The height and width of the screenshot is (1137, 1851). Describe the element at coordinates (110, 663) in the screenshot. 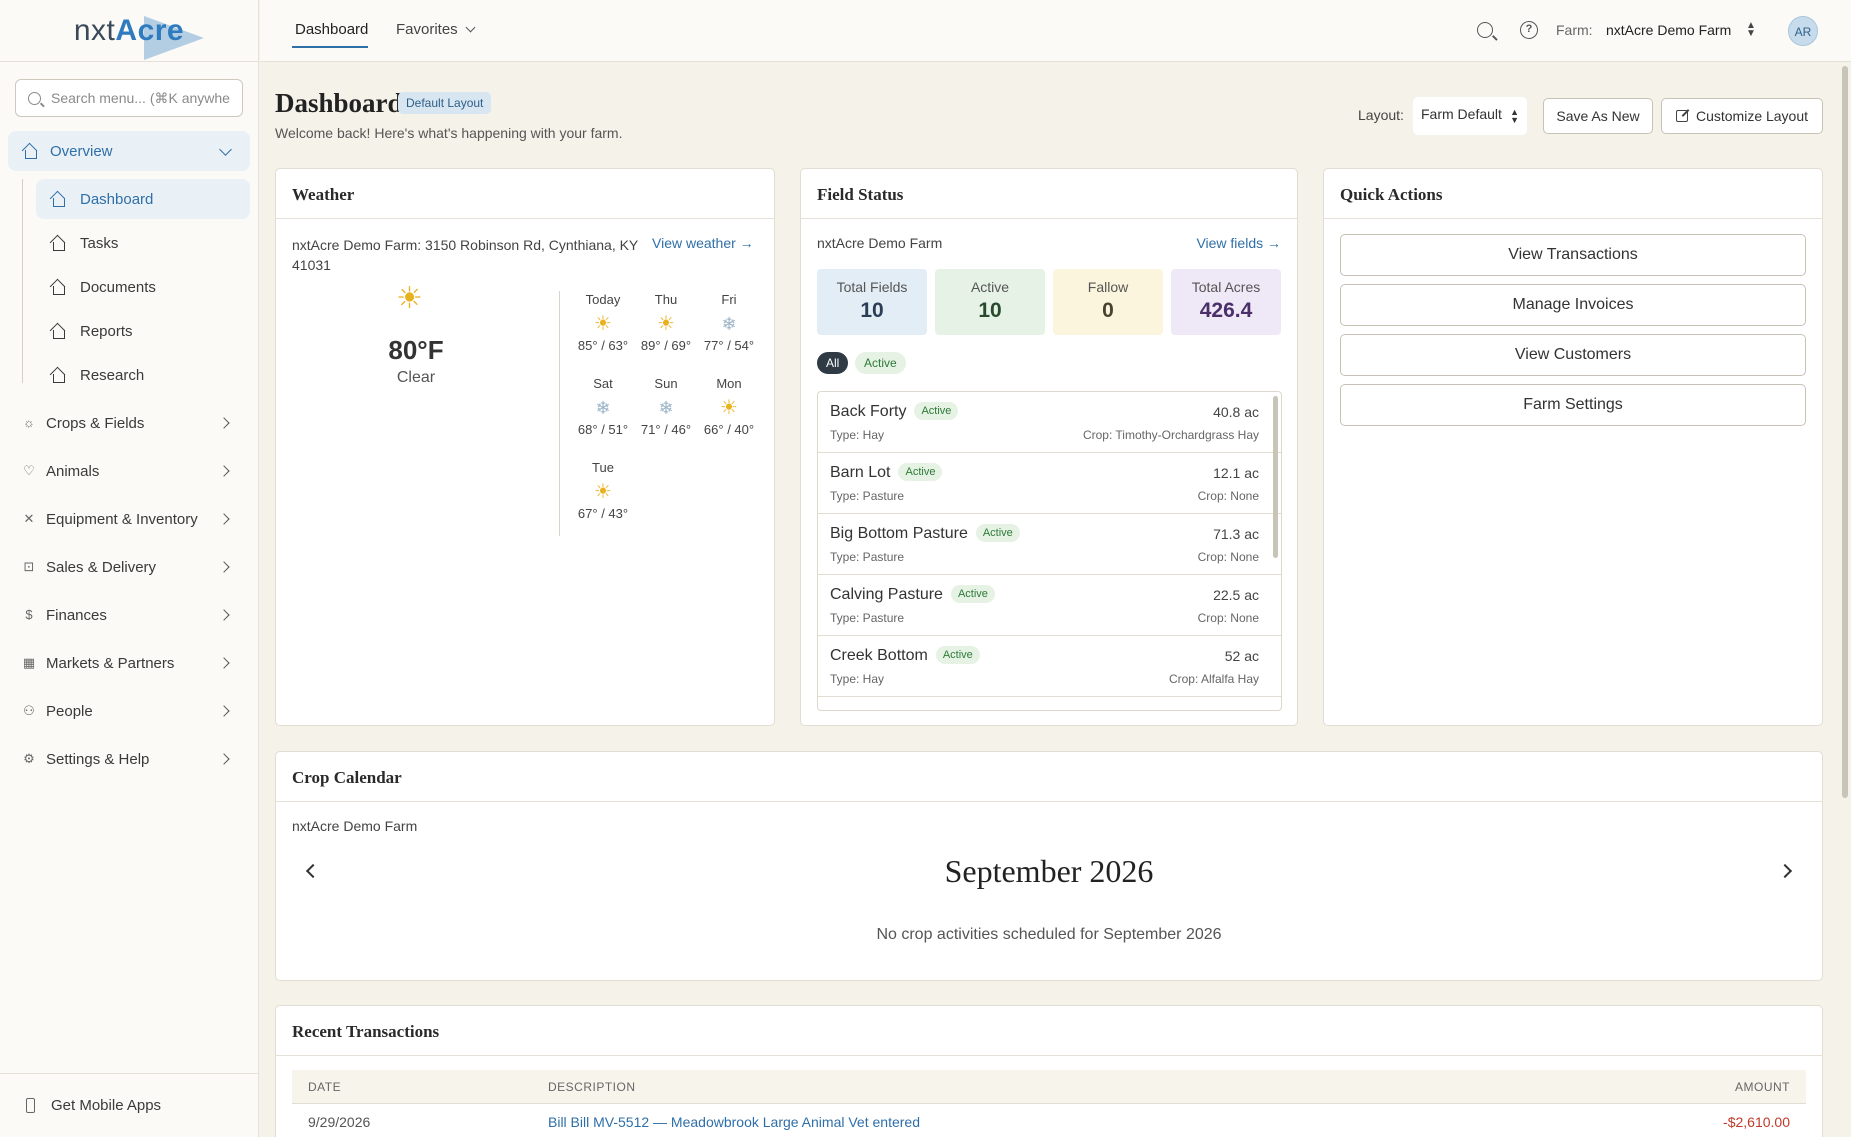

I see `sidebar-item-label: Markets & Partners` at that location.